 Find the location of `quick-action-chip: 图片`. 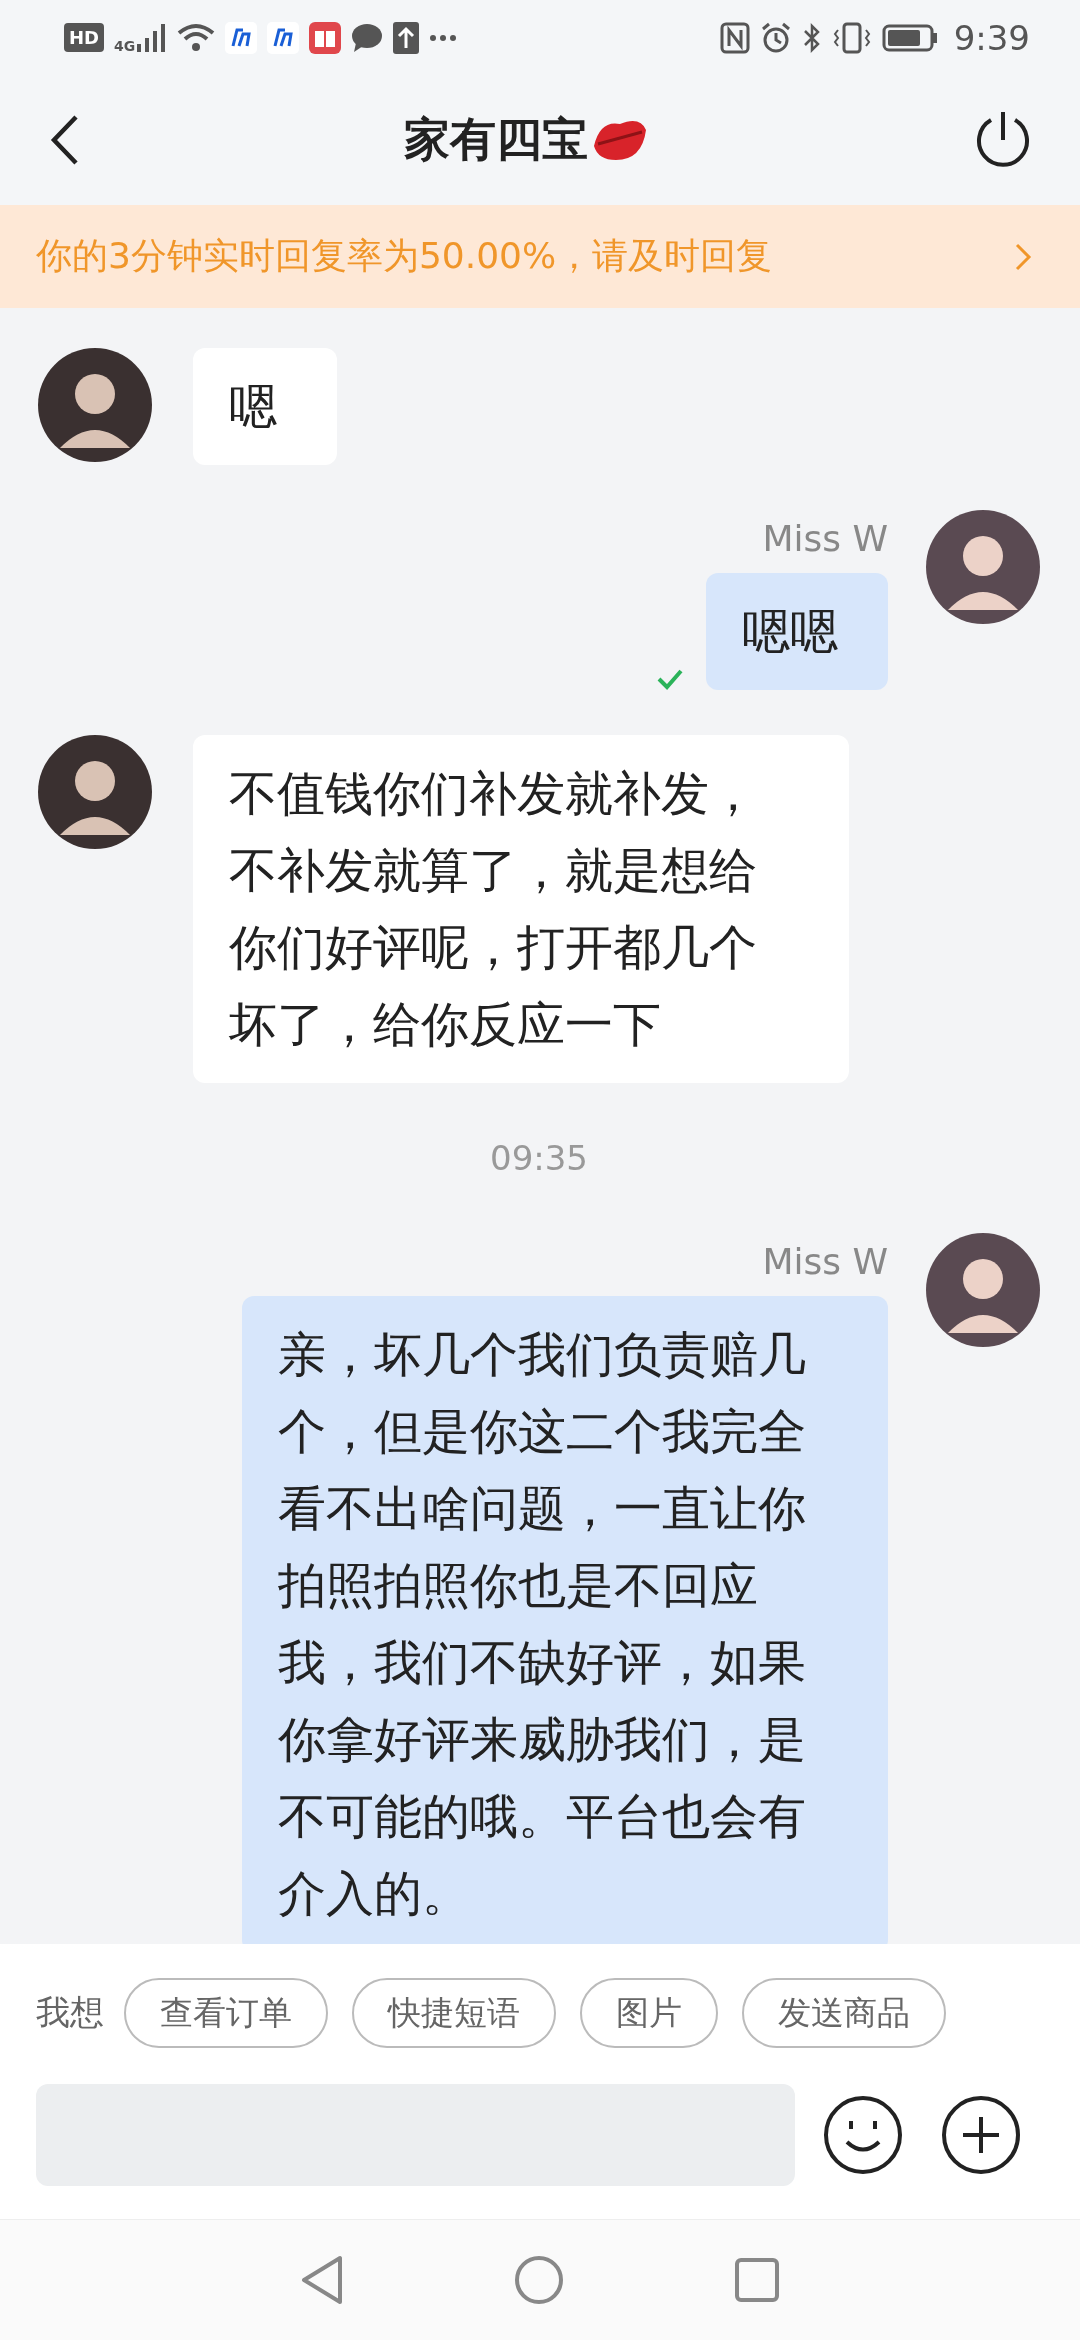

quick-action-chip: 图片 is located at coordinates (649, 2013).